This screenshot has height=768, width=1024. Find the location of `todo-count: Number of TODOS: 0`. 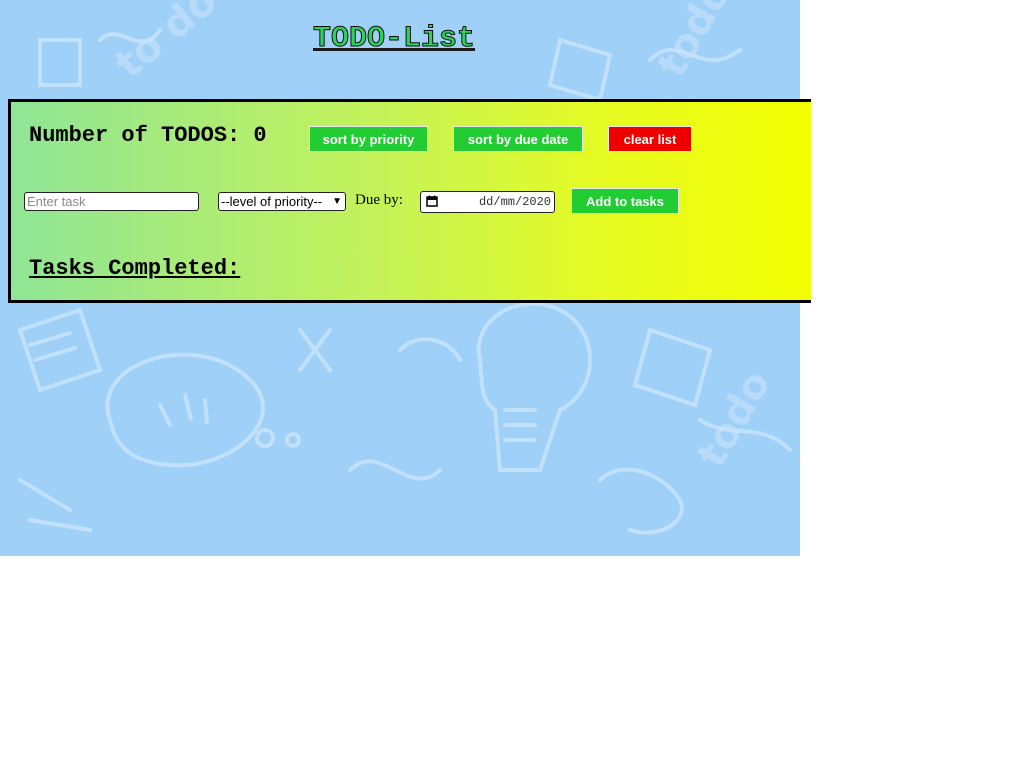

todo-count: Number of TODOS: 0 is located at coordinates (148, 135).